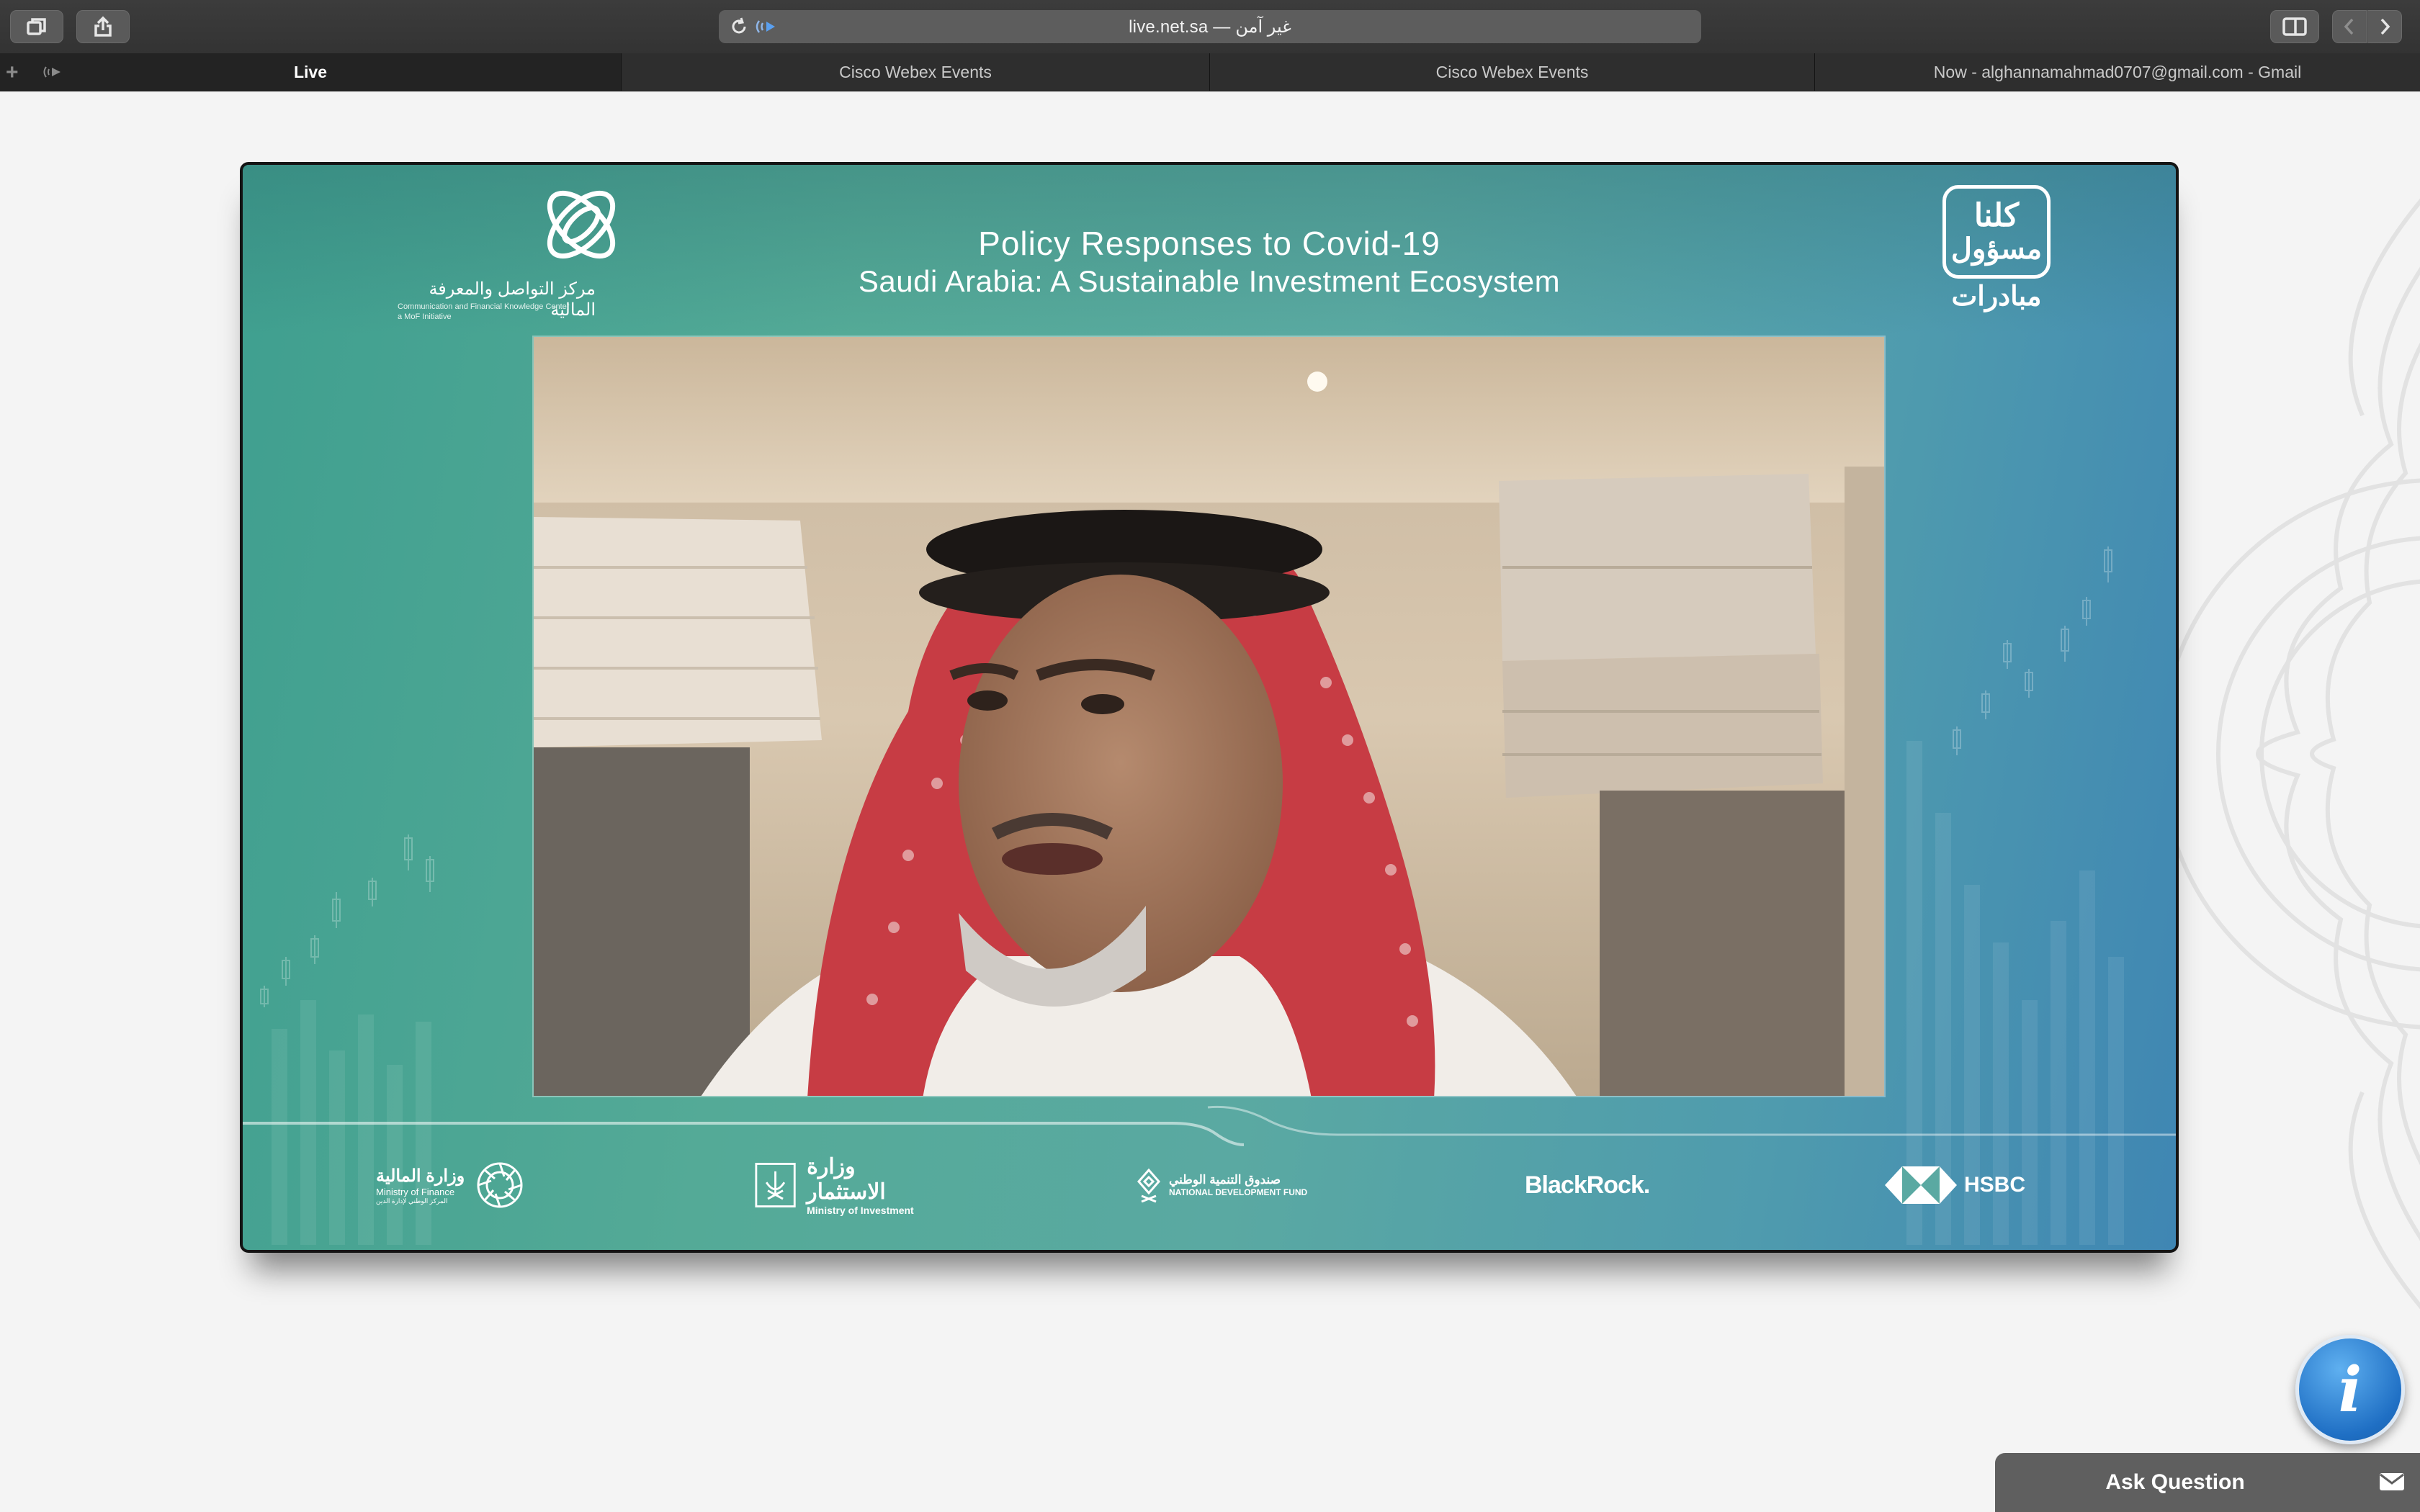  What do you see at coordinates (846, 1179) in the screenshot?
I see `moi-arabic: وزارة الاستثمار` at bounding box center [846, 1179].